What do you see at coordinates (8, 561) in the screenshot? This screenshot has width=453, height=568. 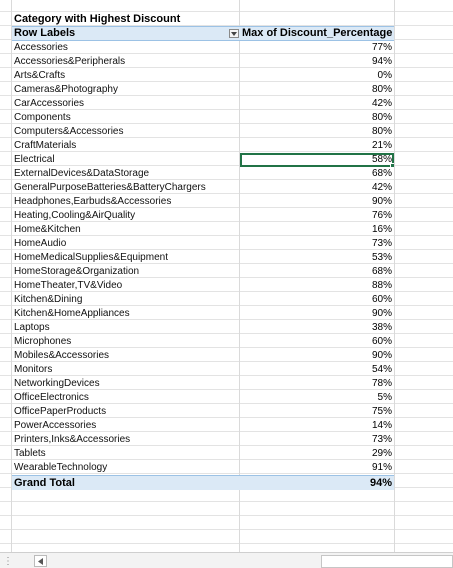 I see `vertical-dots-icon: ⋮` at bounding box center [8, 561].